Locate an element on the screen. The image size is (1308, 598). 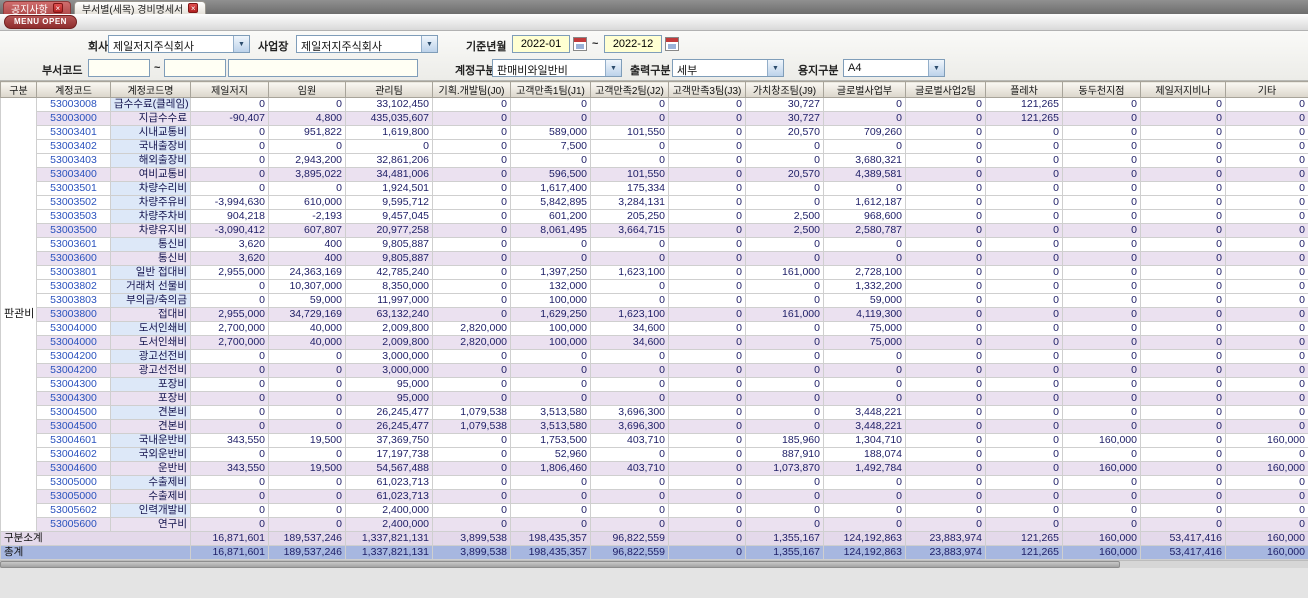
value-cell: 3,448,221 is located at coordinates (864, 426).